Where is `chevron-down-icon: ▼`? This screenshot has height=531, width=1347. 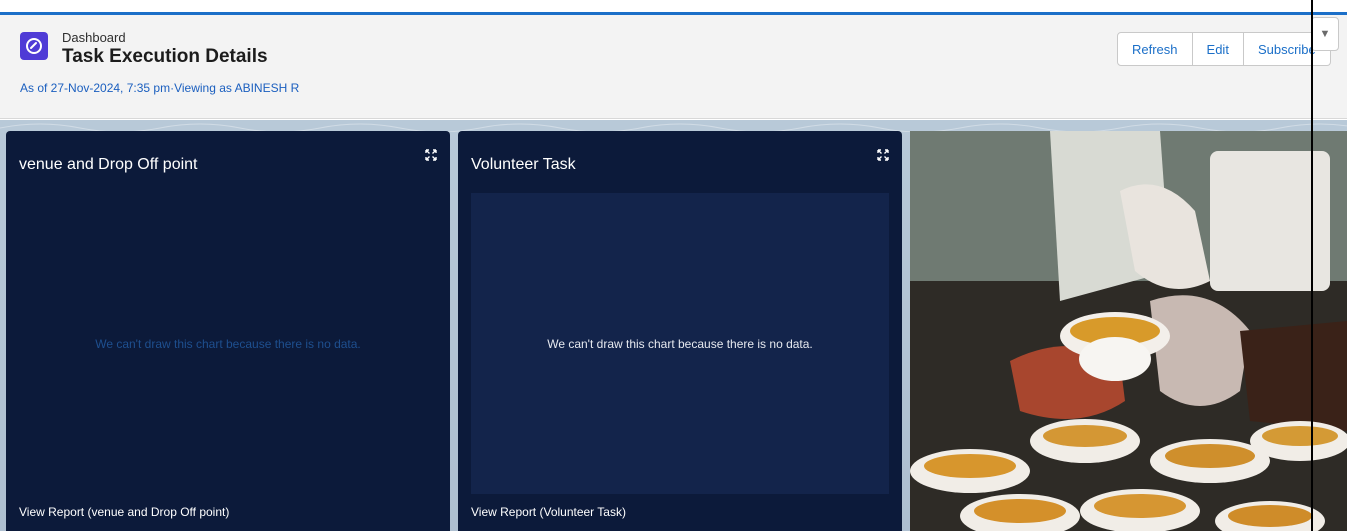 chevron-down-icon: ▼ is located at coordinates (1325, 34).